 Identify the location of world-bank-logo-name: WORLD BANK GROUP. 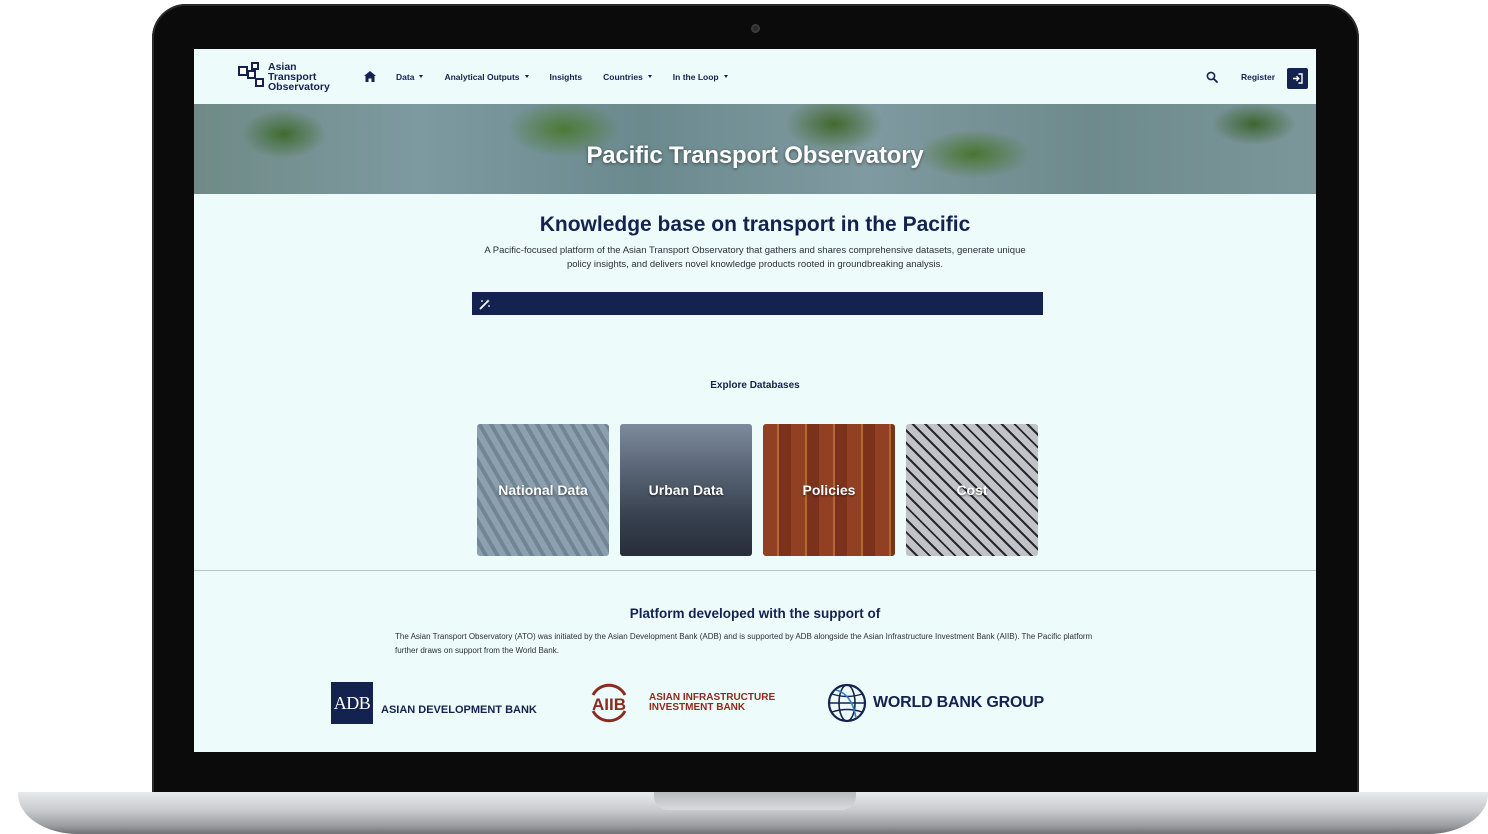
(958, 703).